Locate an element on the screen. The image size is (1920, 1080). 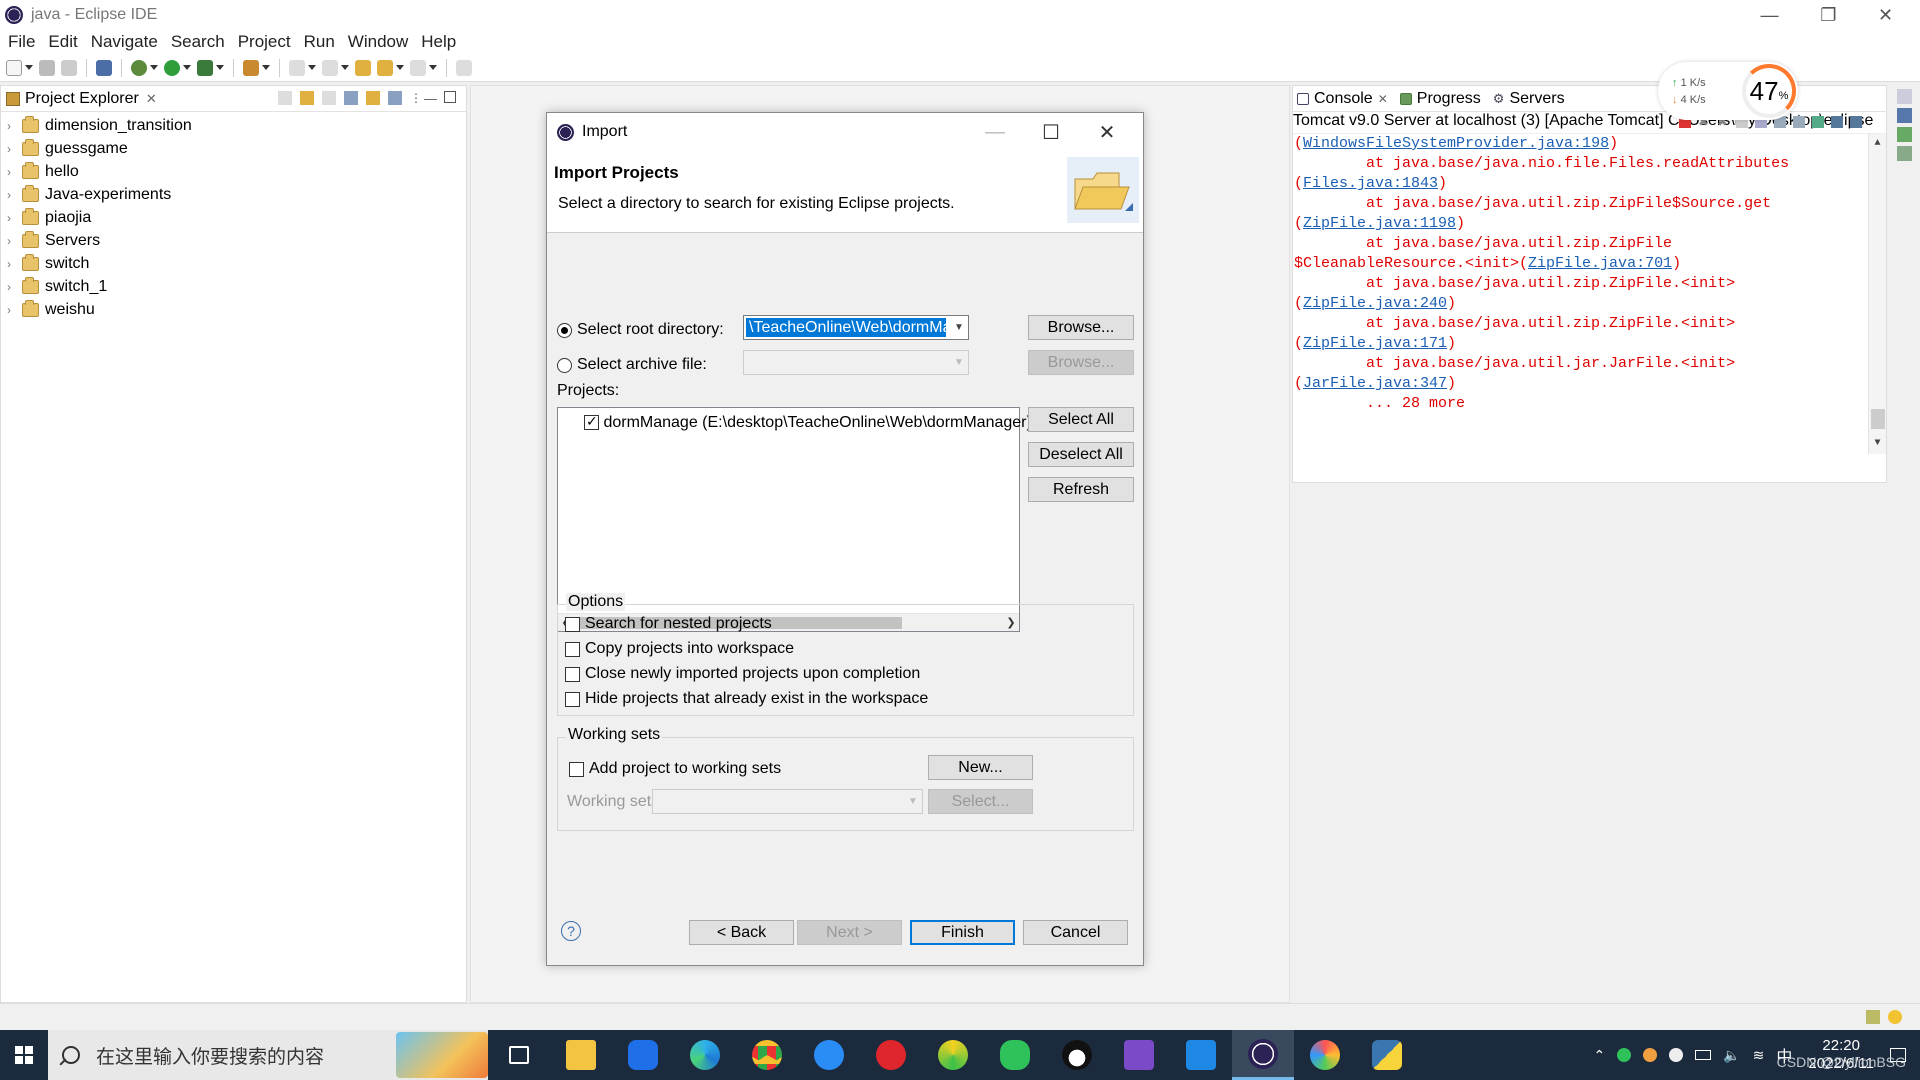
stacktrace-link: JarFile.java:347 is located at coordinates (1375, 383).